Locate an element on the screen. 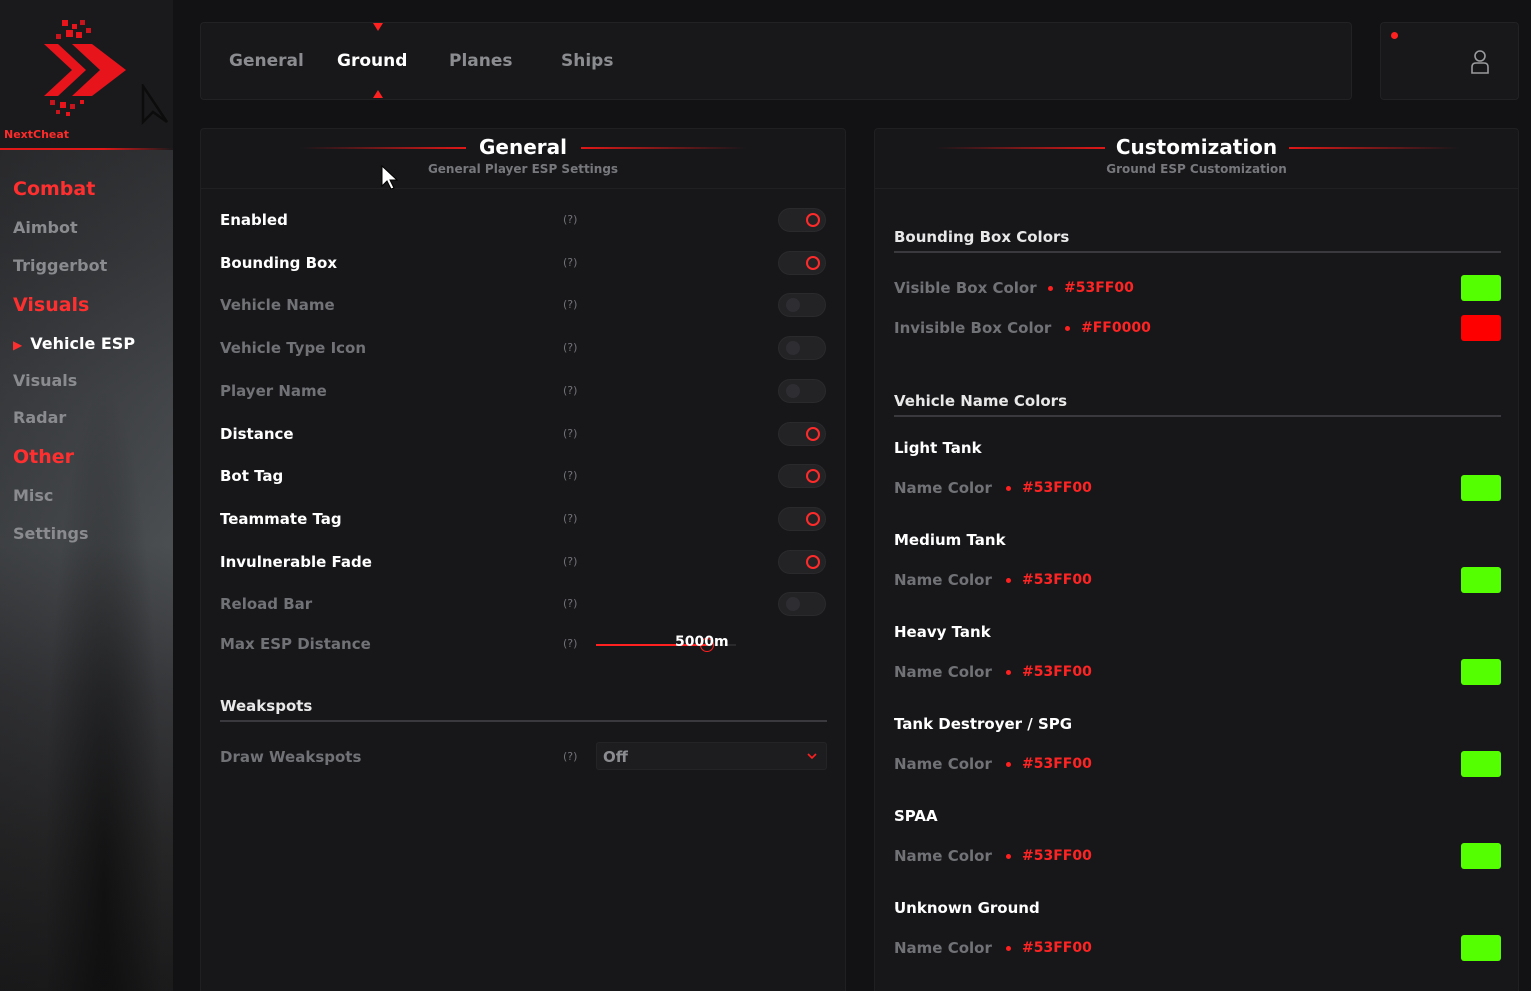 The image size is (1531, 991). sidebar-item-aimbot: Aimbot is located at coordinates (45, 227).